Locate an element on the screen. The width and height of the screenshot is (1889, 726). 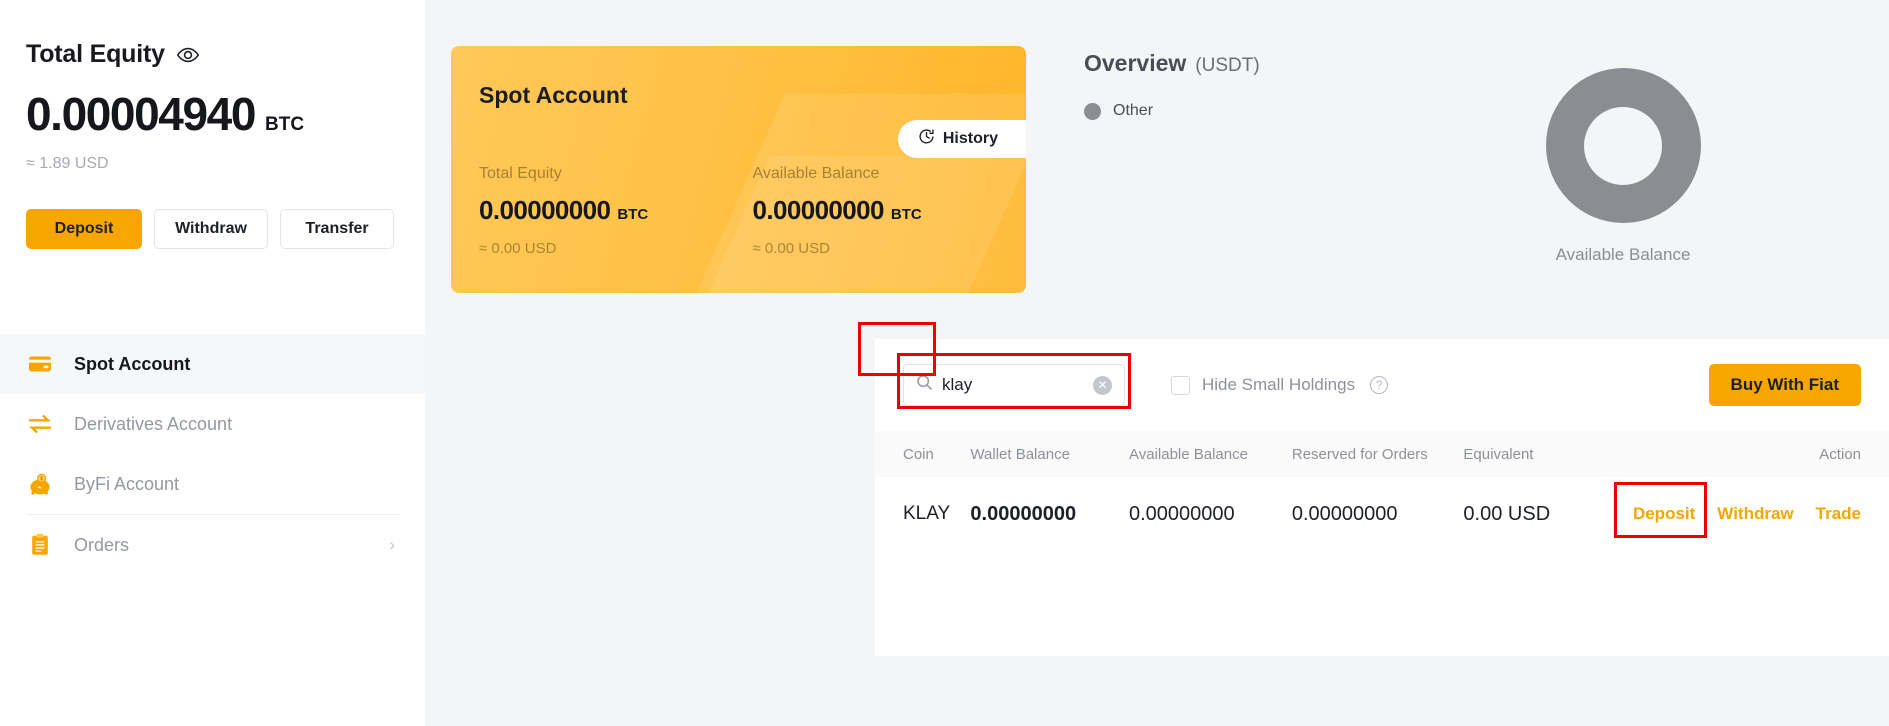
cell-available-balance: 0.00000000 is located at coordinates (1210, 514).